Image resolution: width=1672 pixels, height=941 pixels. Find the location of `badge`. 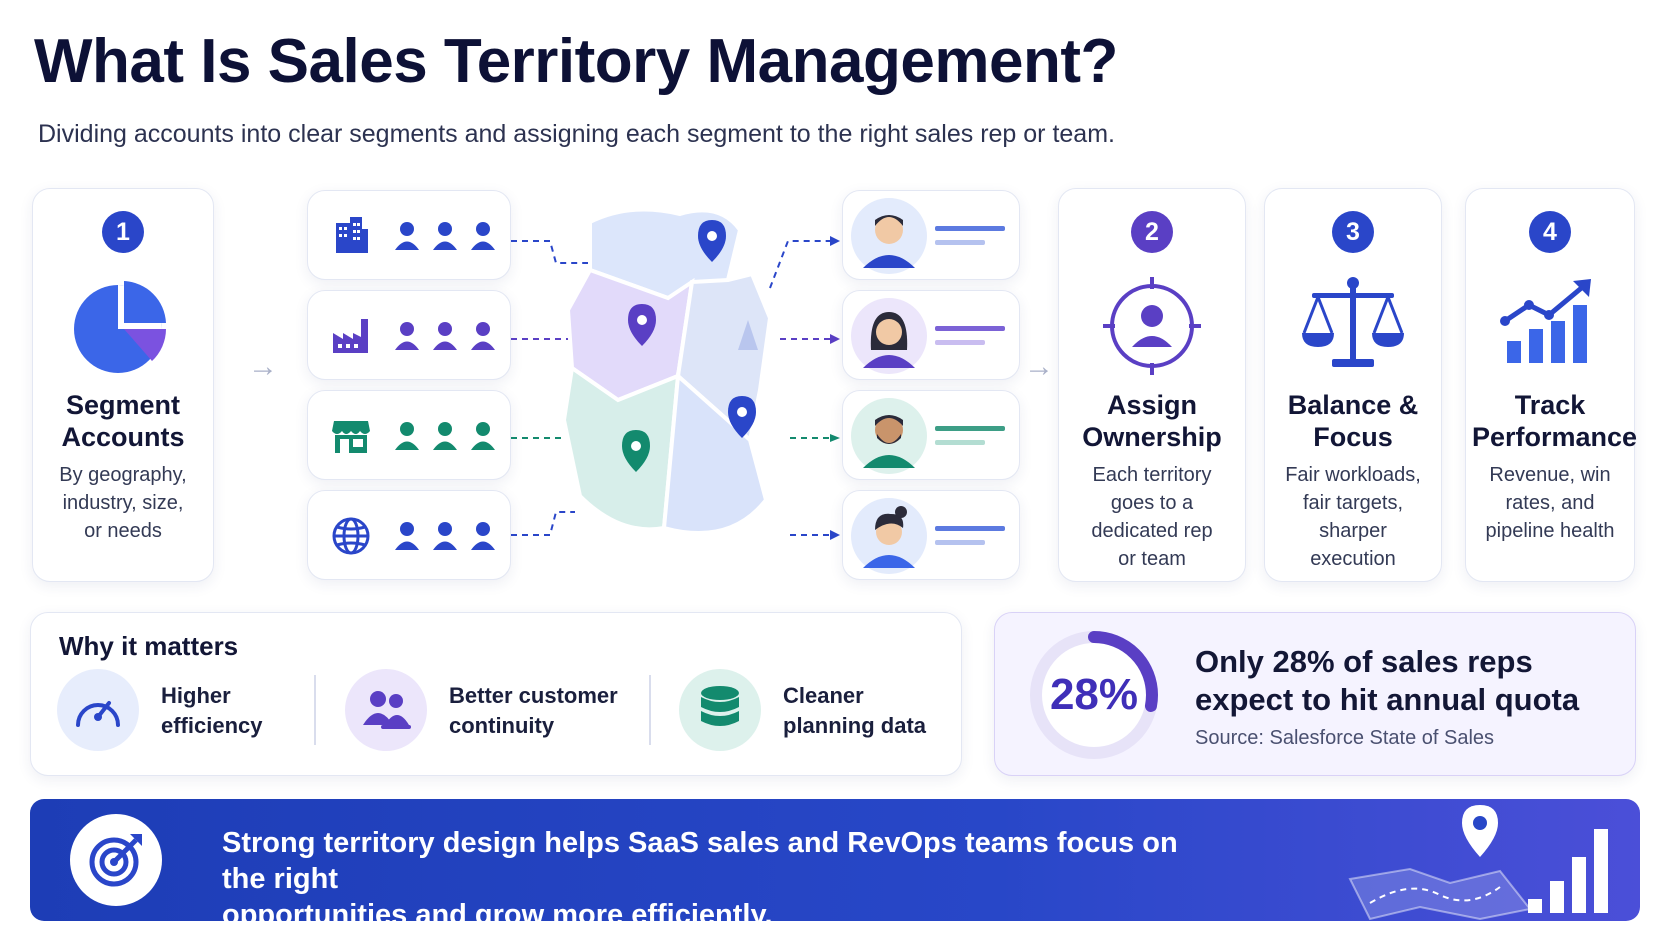

badge is located at coordinates (116, 860).